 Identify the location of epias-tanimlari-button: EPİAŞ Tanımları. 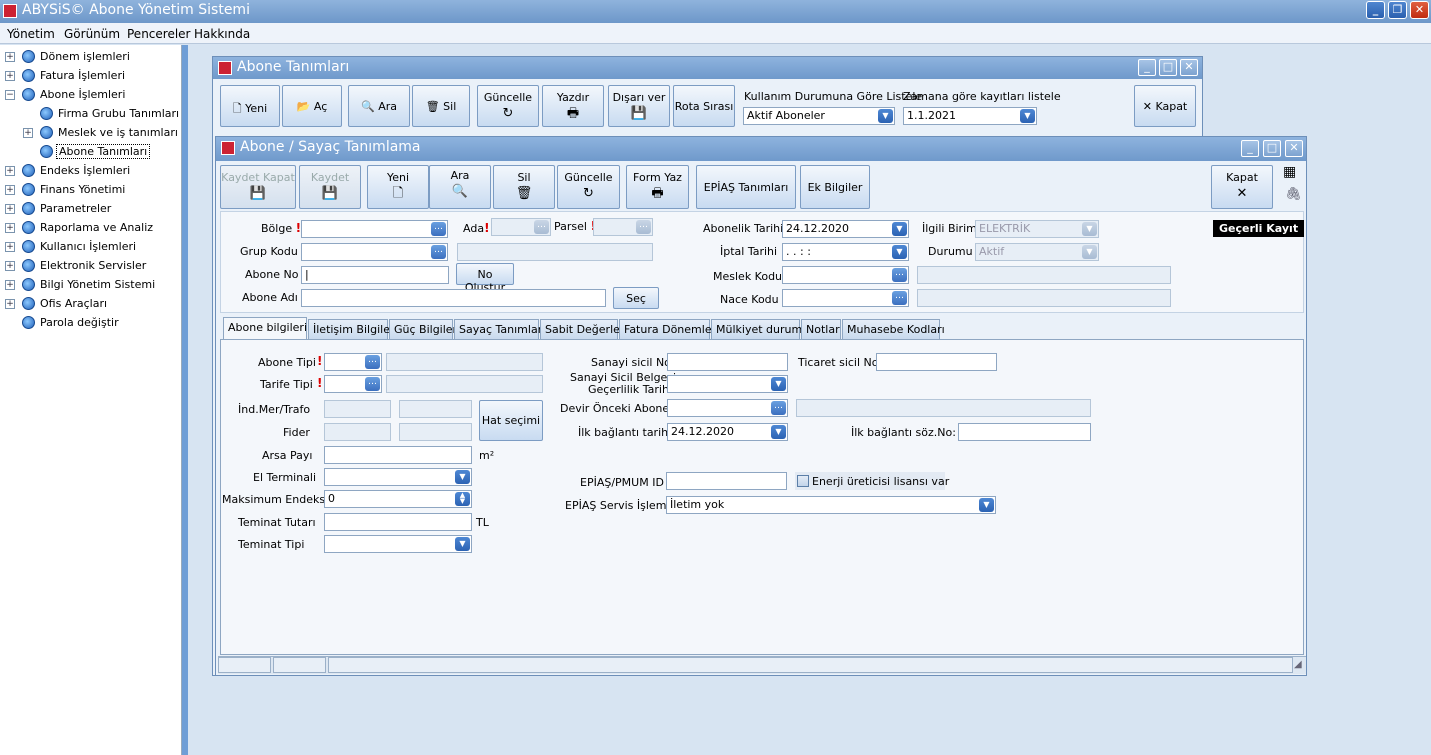
(746, 187).